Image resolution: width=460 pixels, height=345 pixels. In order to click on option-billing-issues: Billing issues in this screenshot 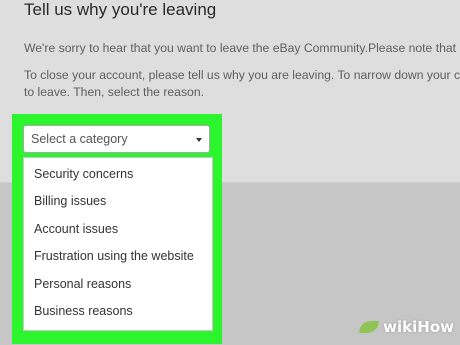, I will do `click(70, 201)`.